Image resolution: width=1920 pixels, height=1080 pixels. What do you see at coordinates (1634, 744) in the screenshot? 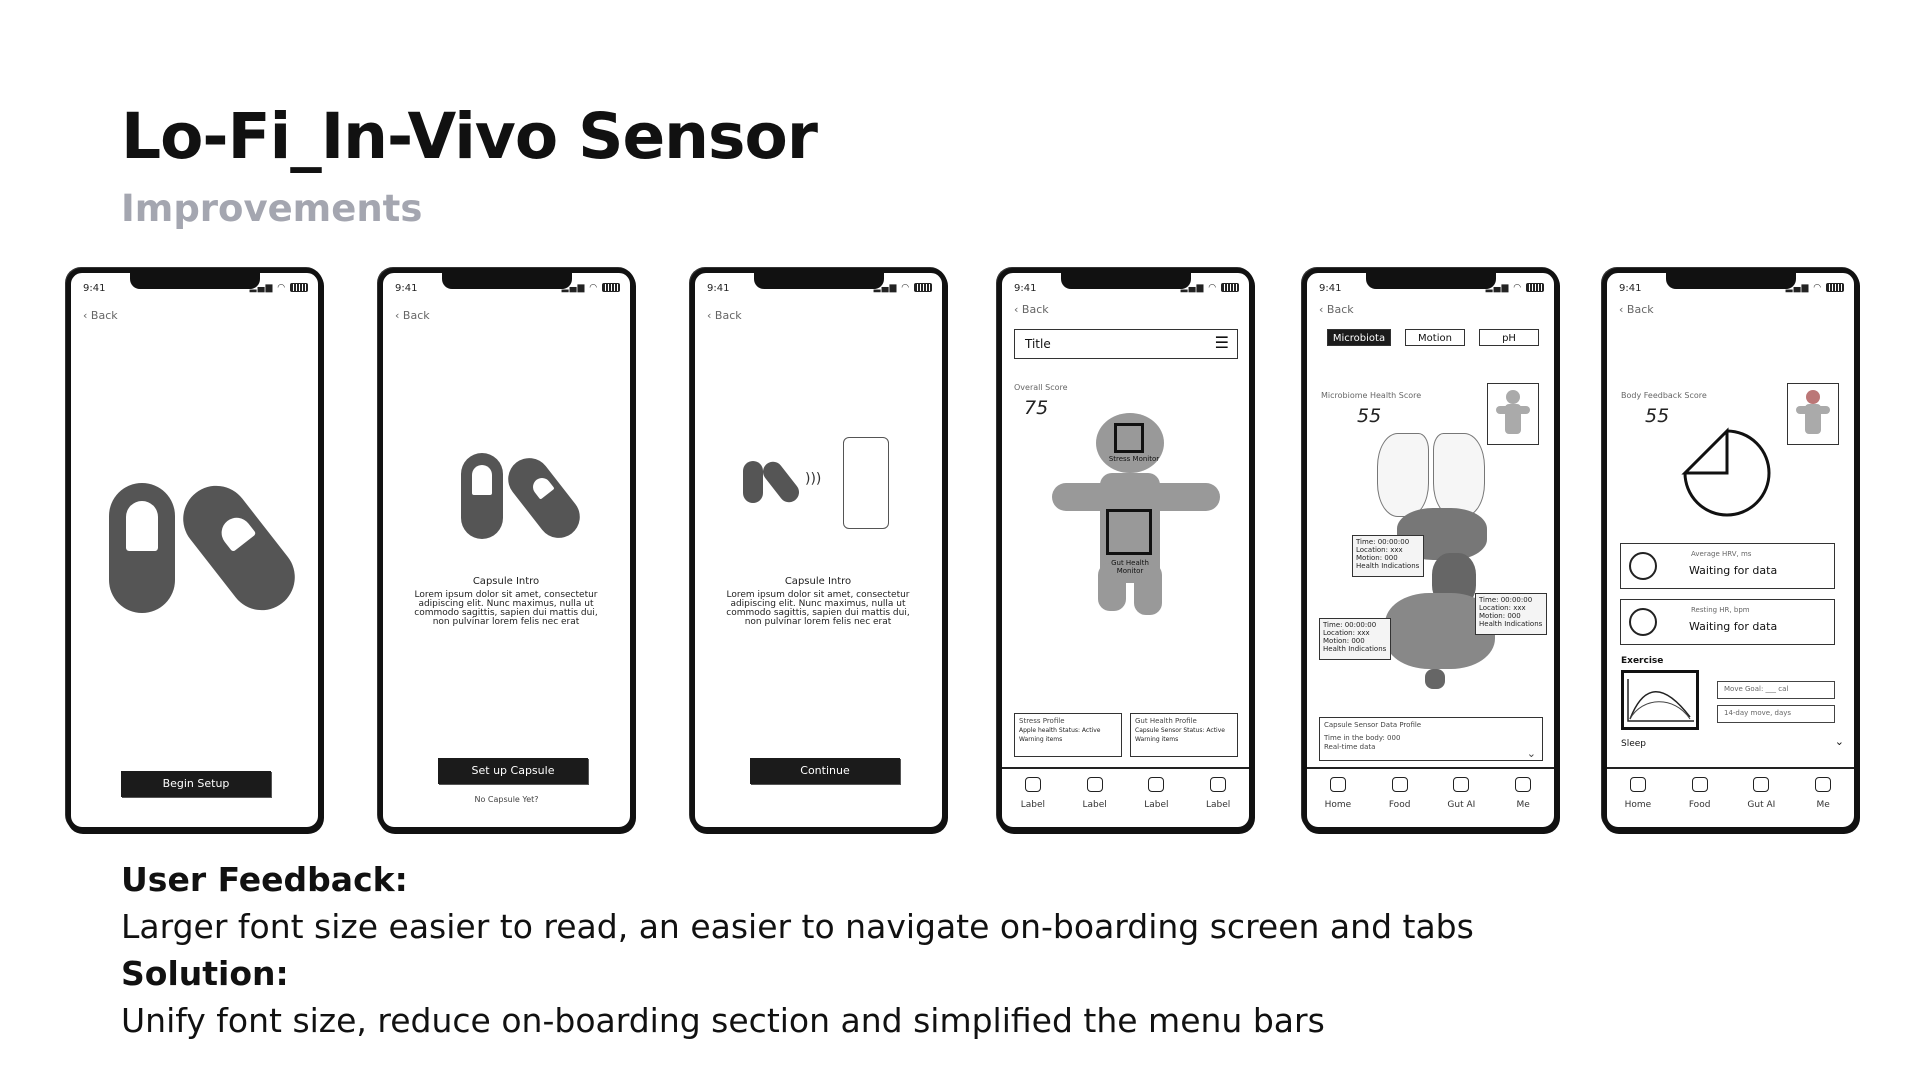
I see `sleep-label: Sleep` at bounding box center [1634, 744].